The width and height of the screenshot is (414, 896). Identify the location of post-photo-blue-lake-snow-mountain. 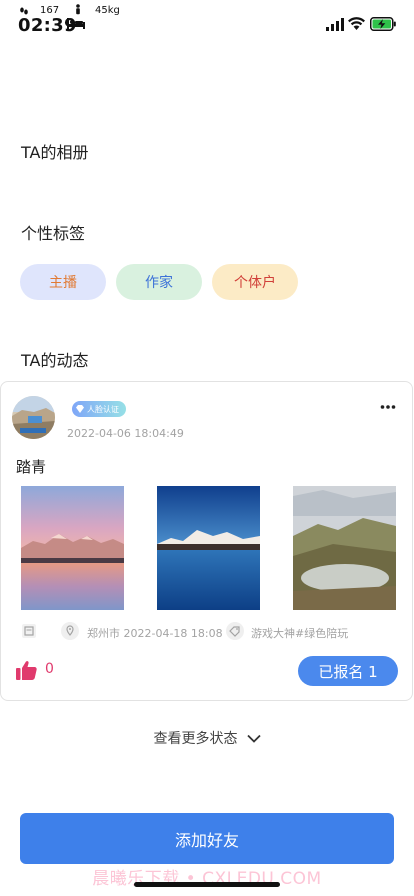
(208, 548).